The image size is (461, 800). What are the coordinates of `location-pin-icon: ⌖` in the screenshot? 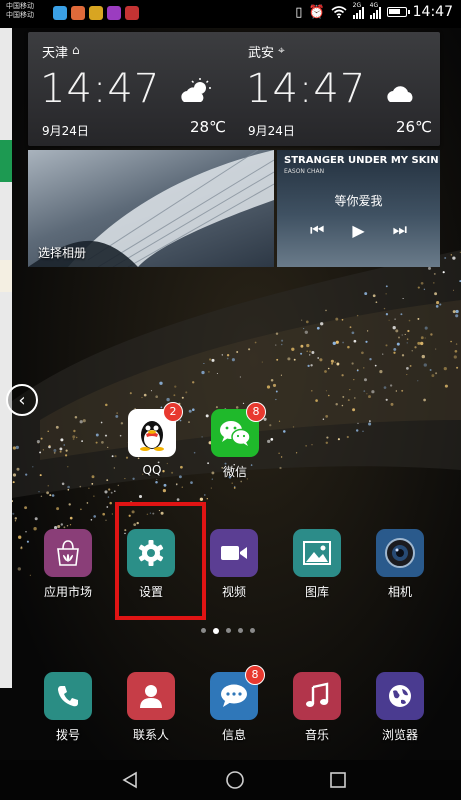 It's located at (281, 50).